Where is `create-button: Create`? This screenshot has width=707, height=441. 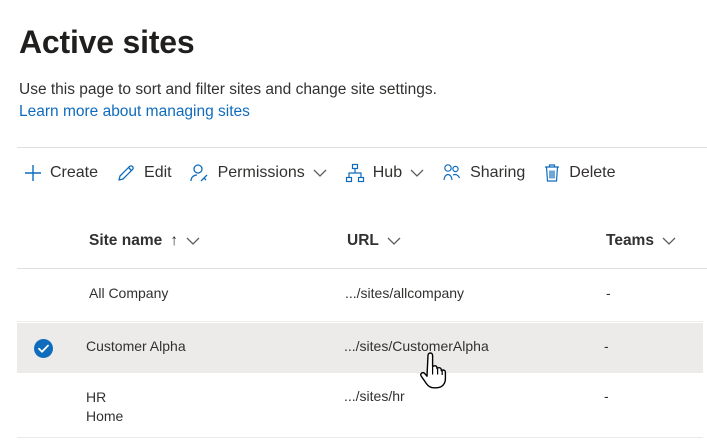
create-button: Create is located at coordinates (61, 173).